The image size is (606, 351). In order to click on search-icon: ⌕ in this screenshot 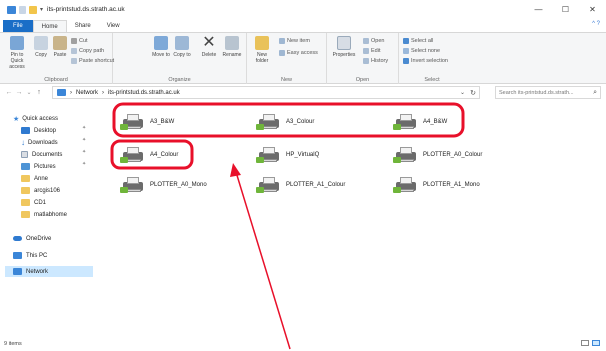, I will do `click(595, 93)`.